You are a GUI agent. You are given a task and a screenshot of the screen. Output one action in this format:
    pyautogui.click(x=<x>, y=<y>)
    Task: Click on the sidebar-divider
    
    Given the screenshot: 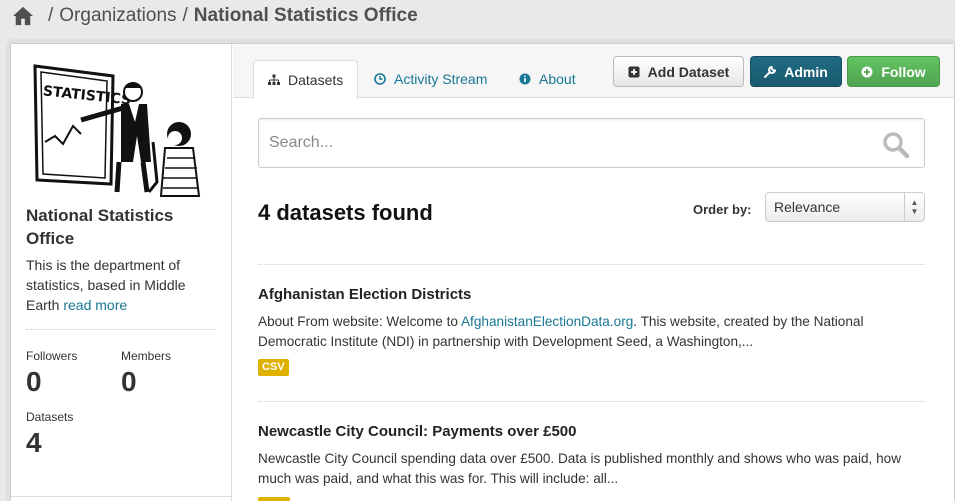 What is the action you would take?
    pyautogui.click(x=121, y=329)
    